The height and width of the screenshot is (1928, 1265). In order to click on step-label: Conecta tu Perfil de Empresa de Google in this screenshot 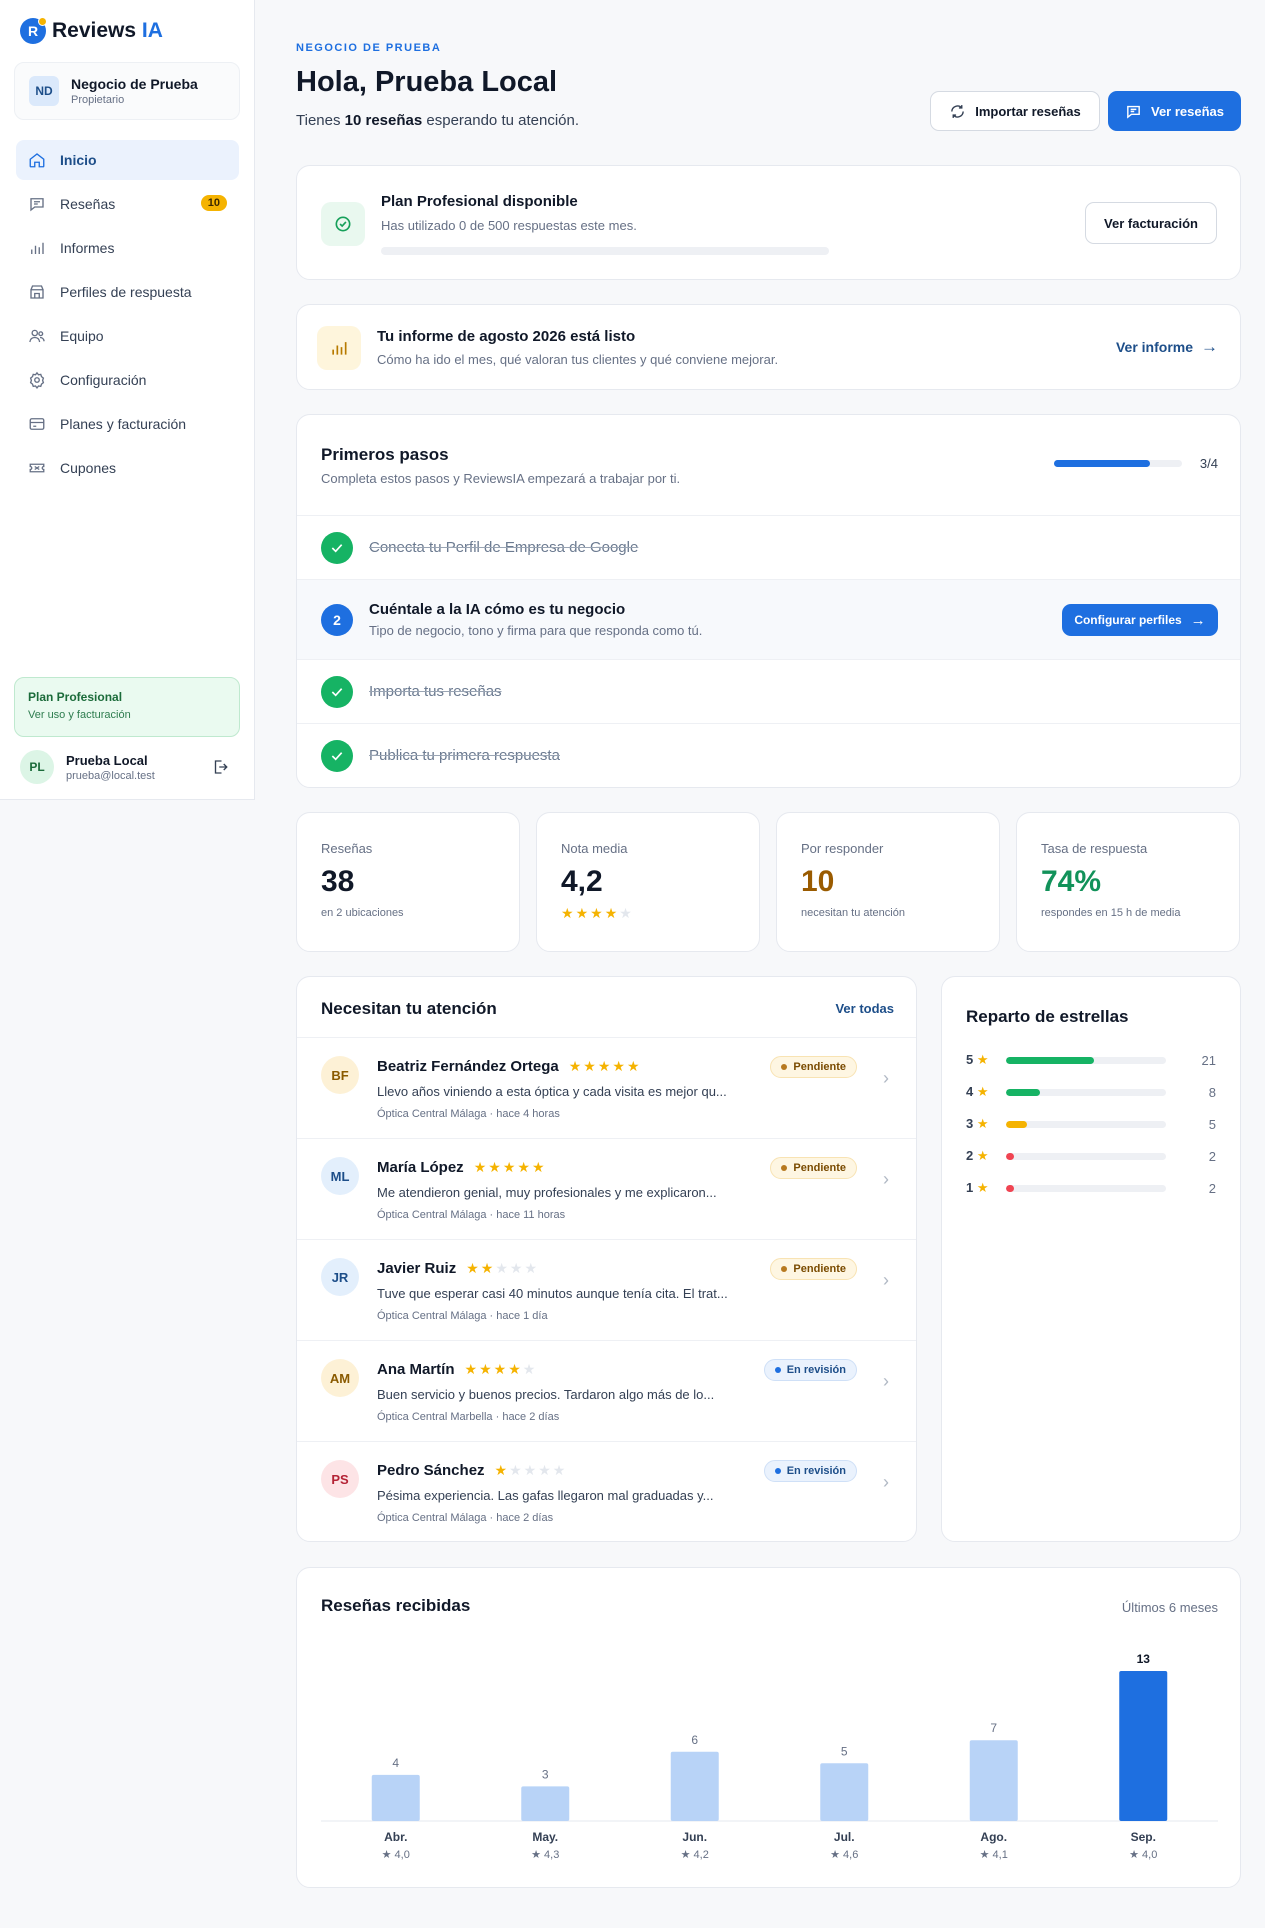, I will do `click(504, 547)`.